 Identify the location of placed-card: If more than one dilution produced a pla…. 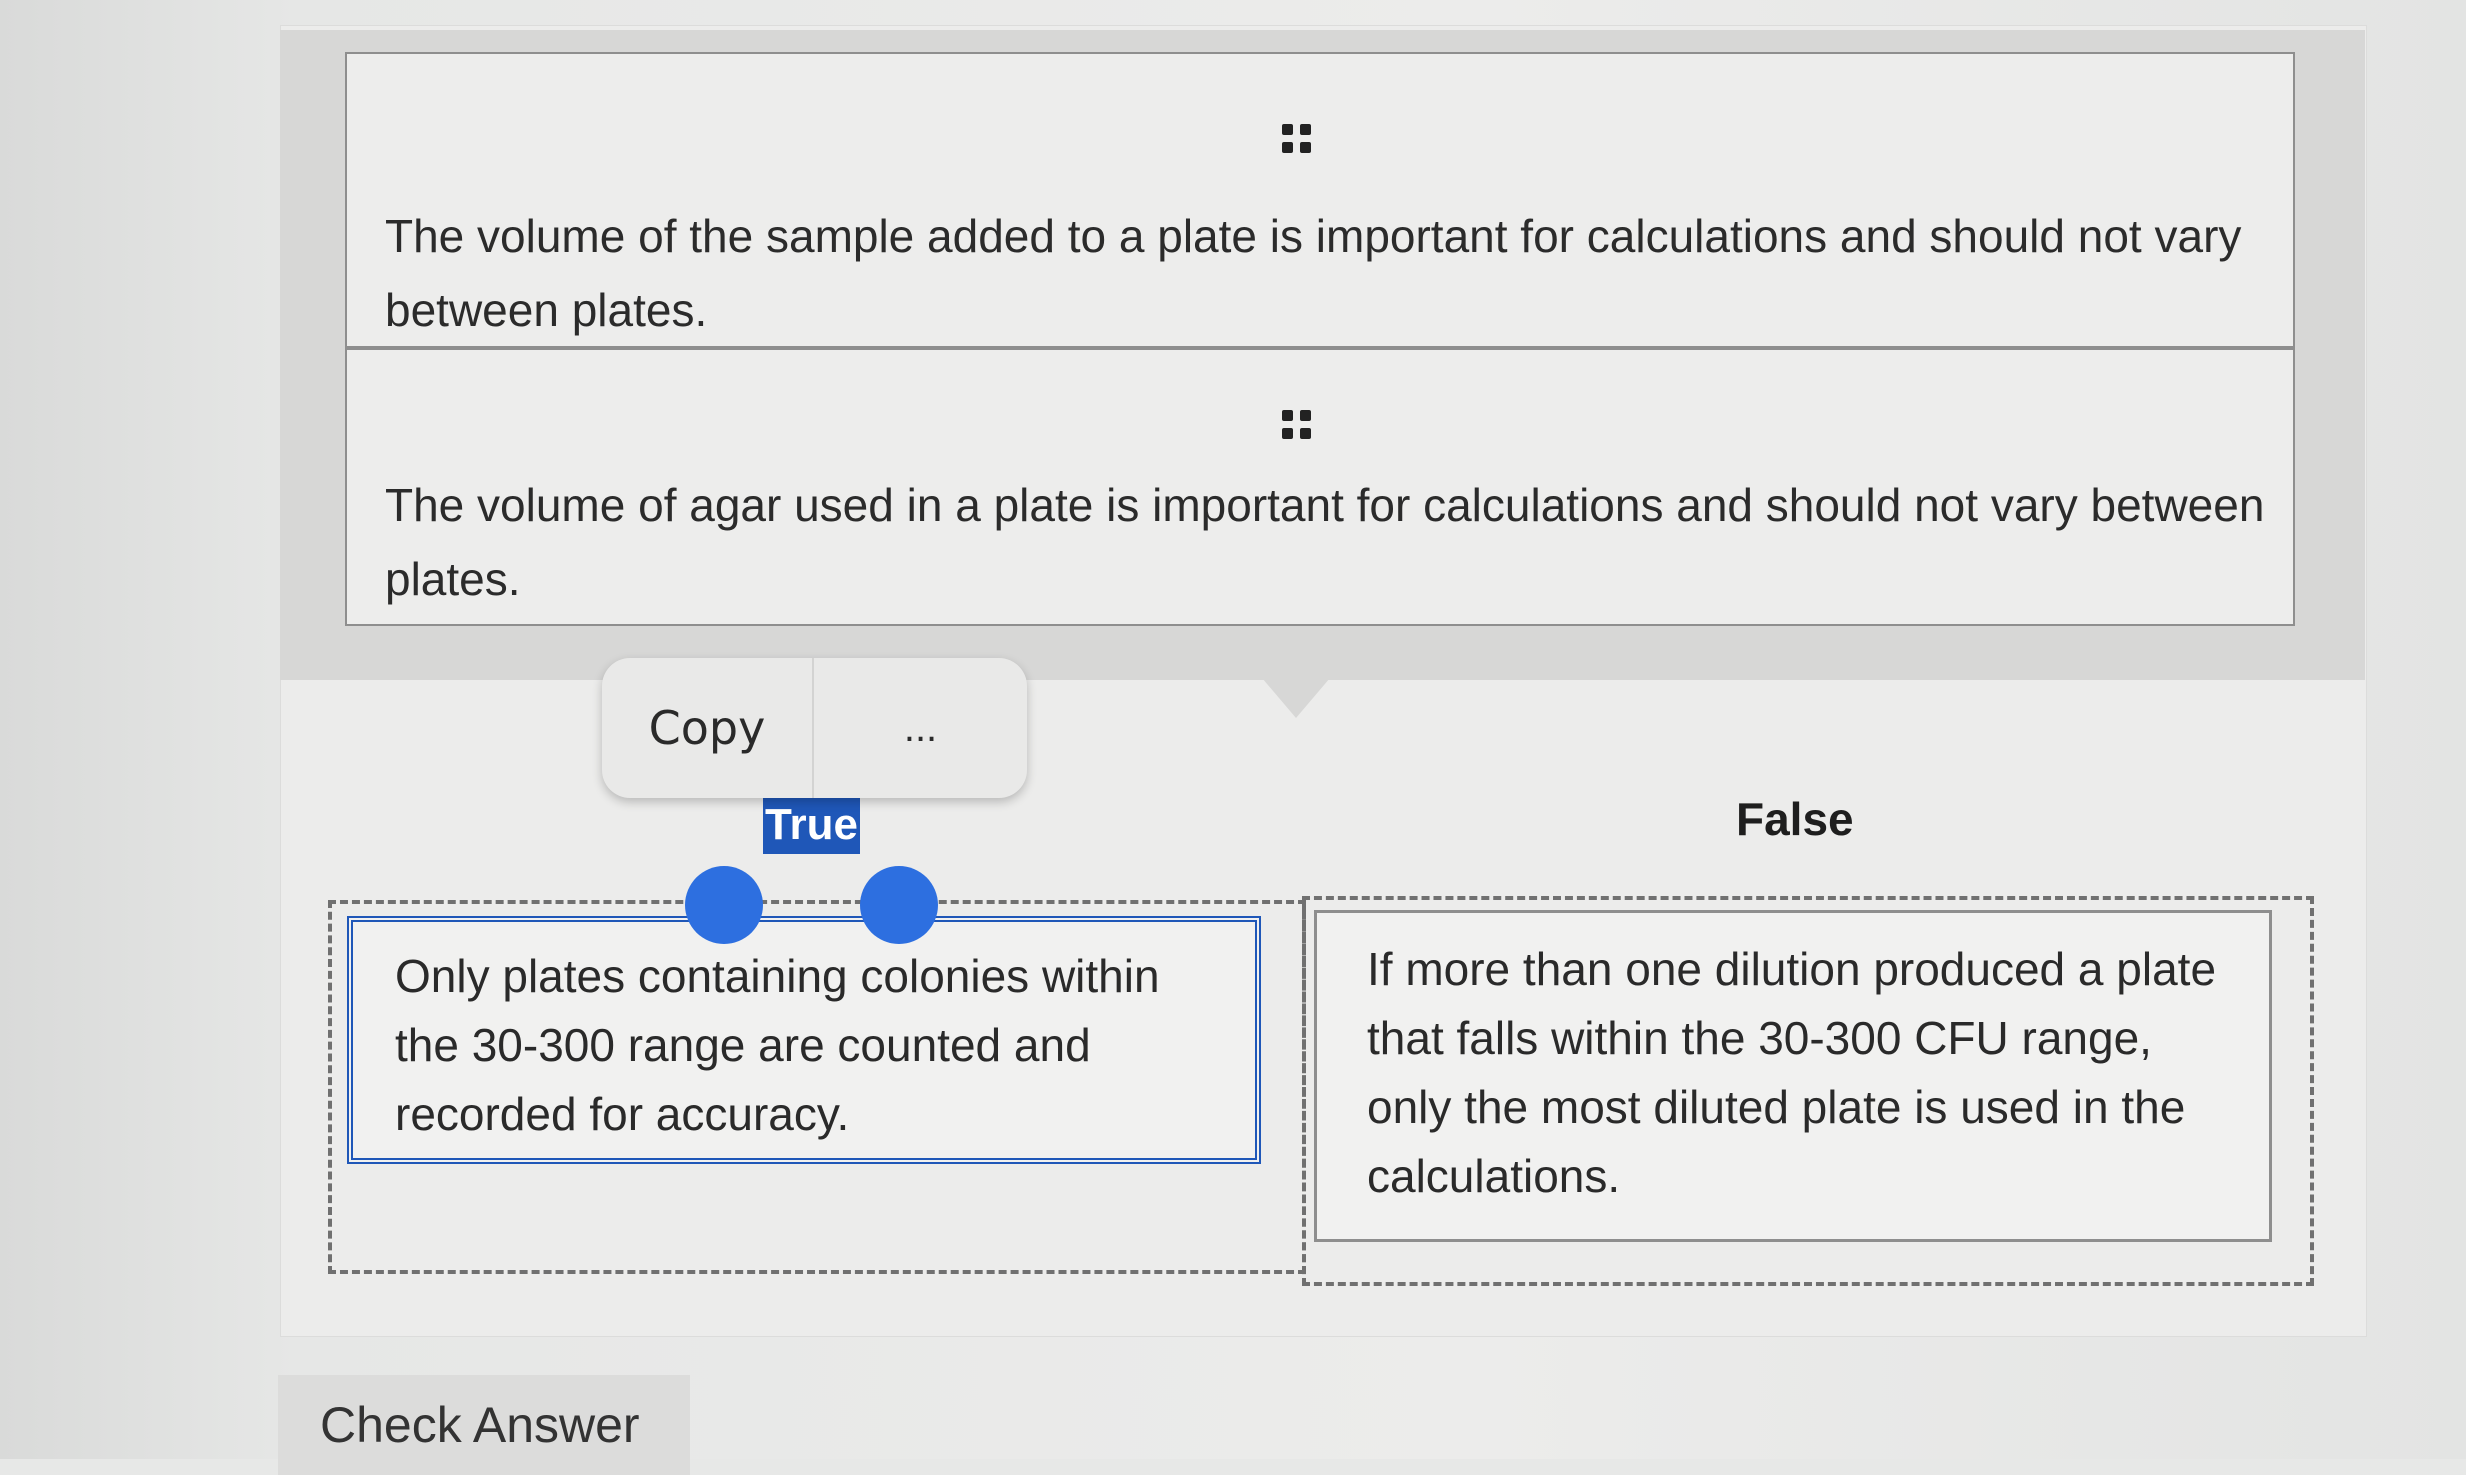
(1793, 1076).